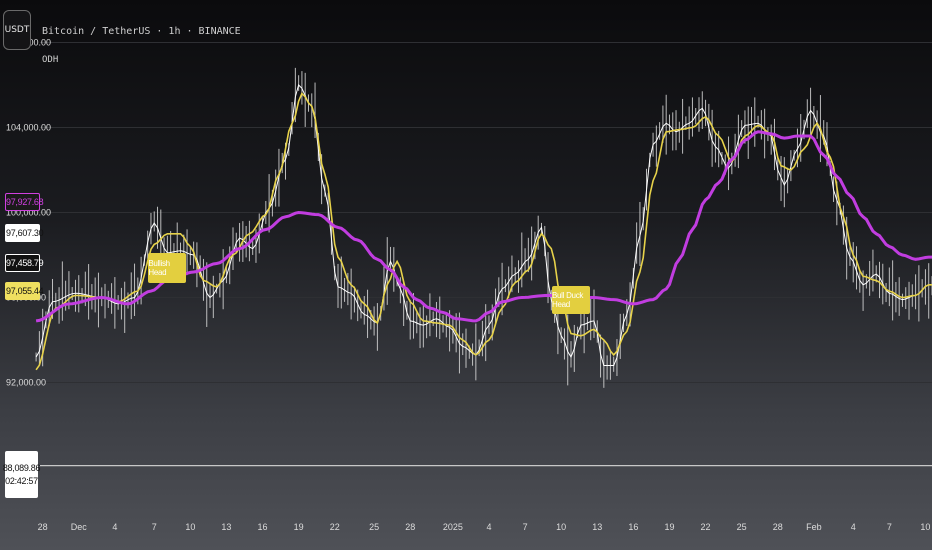  I want to click on chart-label-bullish-head: Bullish Head, so click(167, 267).